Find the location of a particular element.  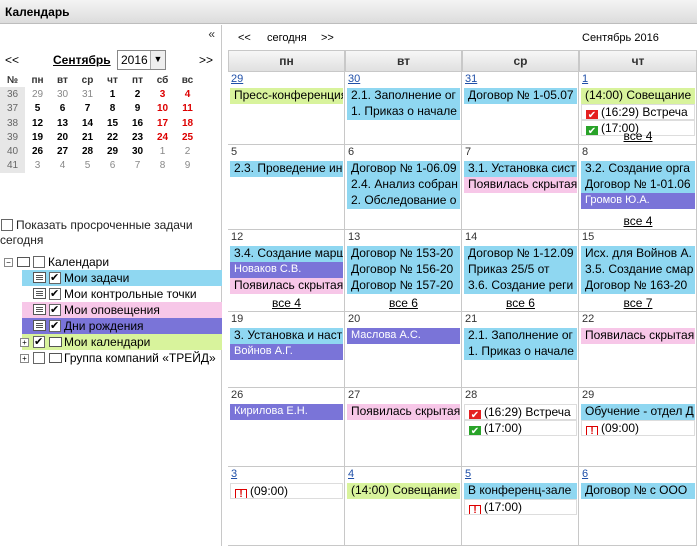

day-cell: 7 3.1. Установка сист Появилась скрытая is located at coordinates (520, 187).